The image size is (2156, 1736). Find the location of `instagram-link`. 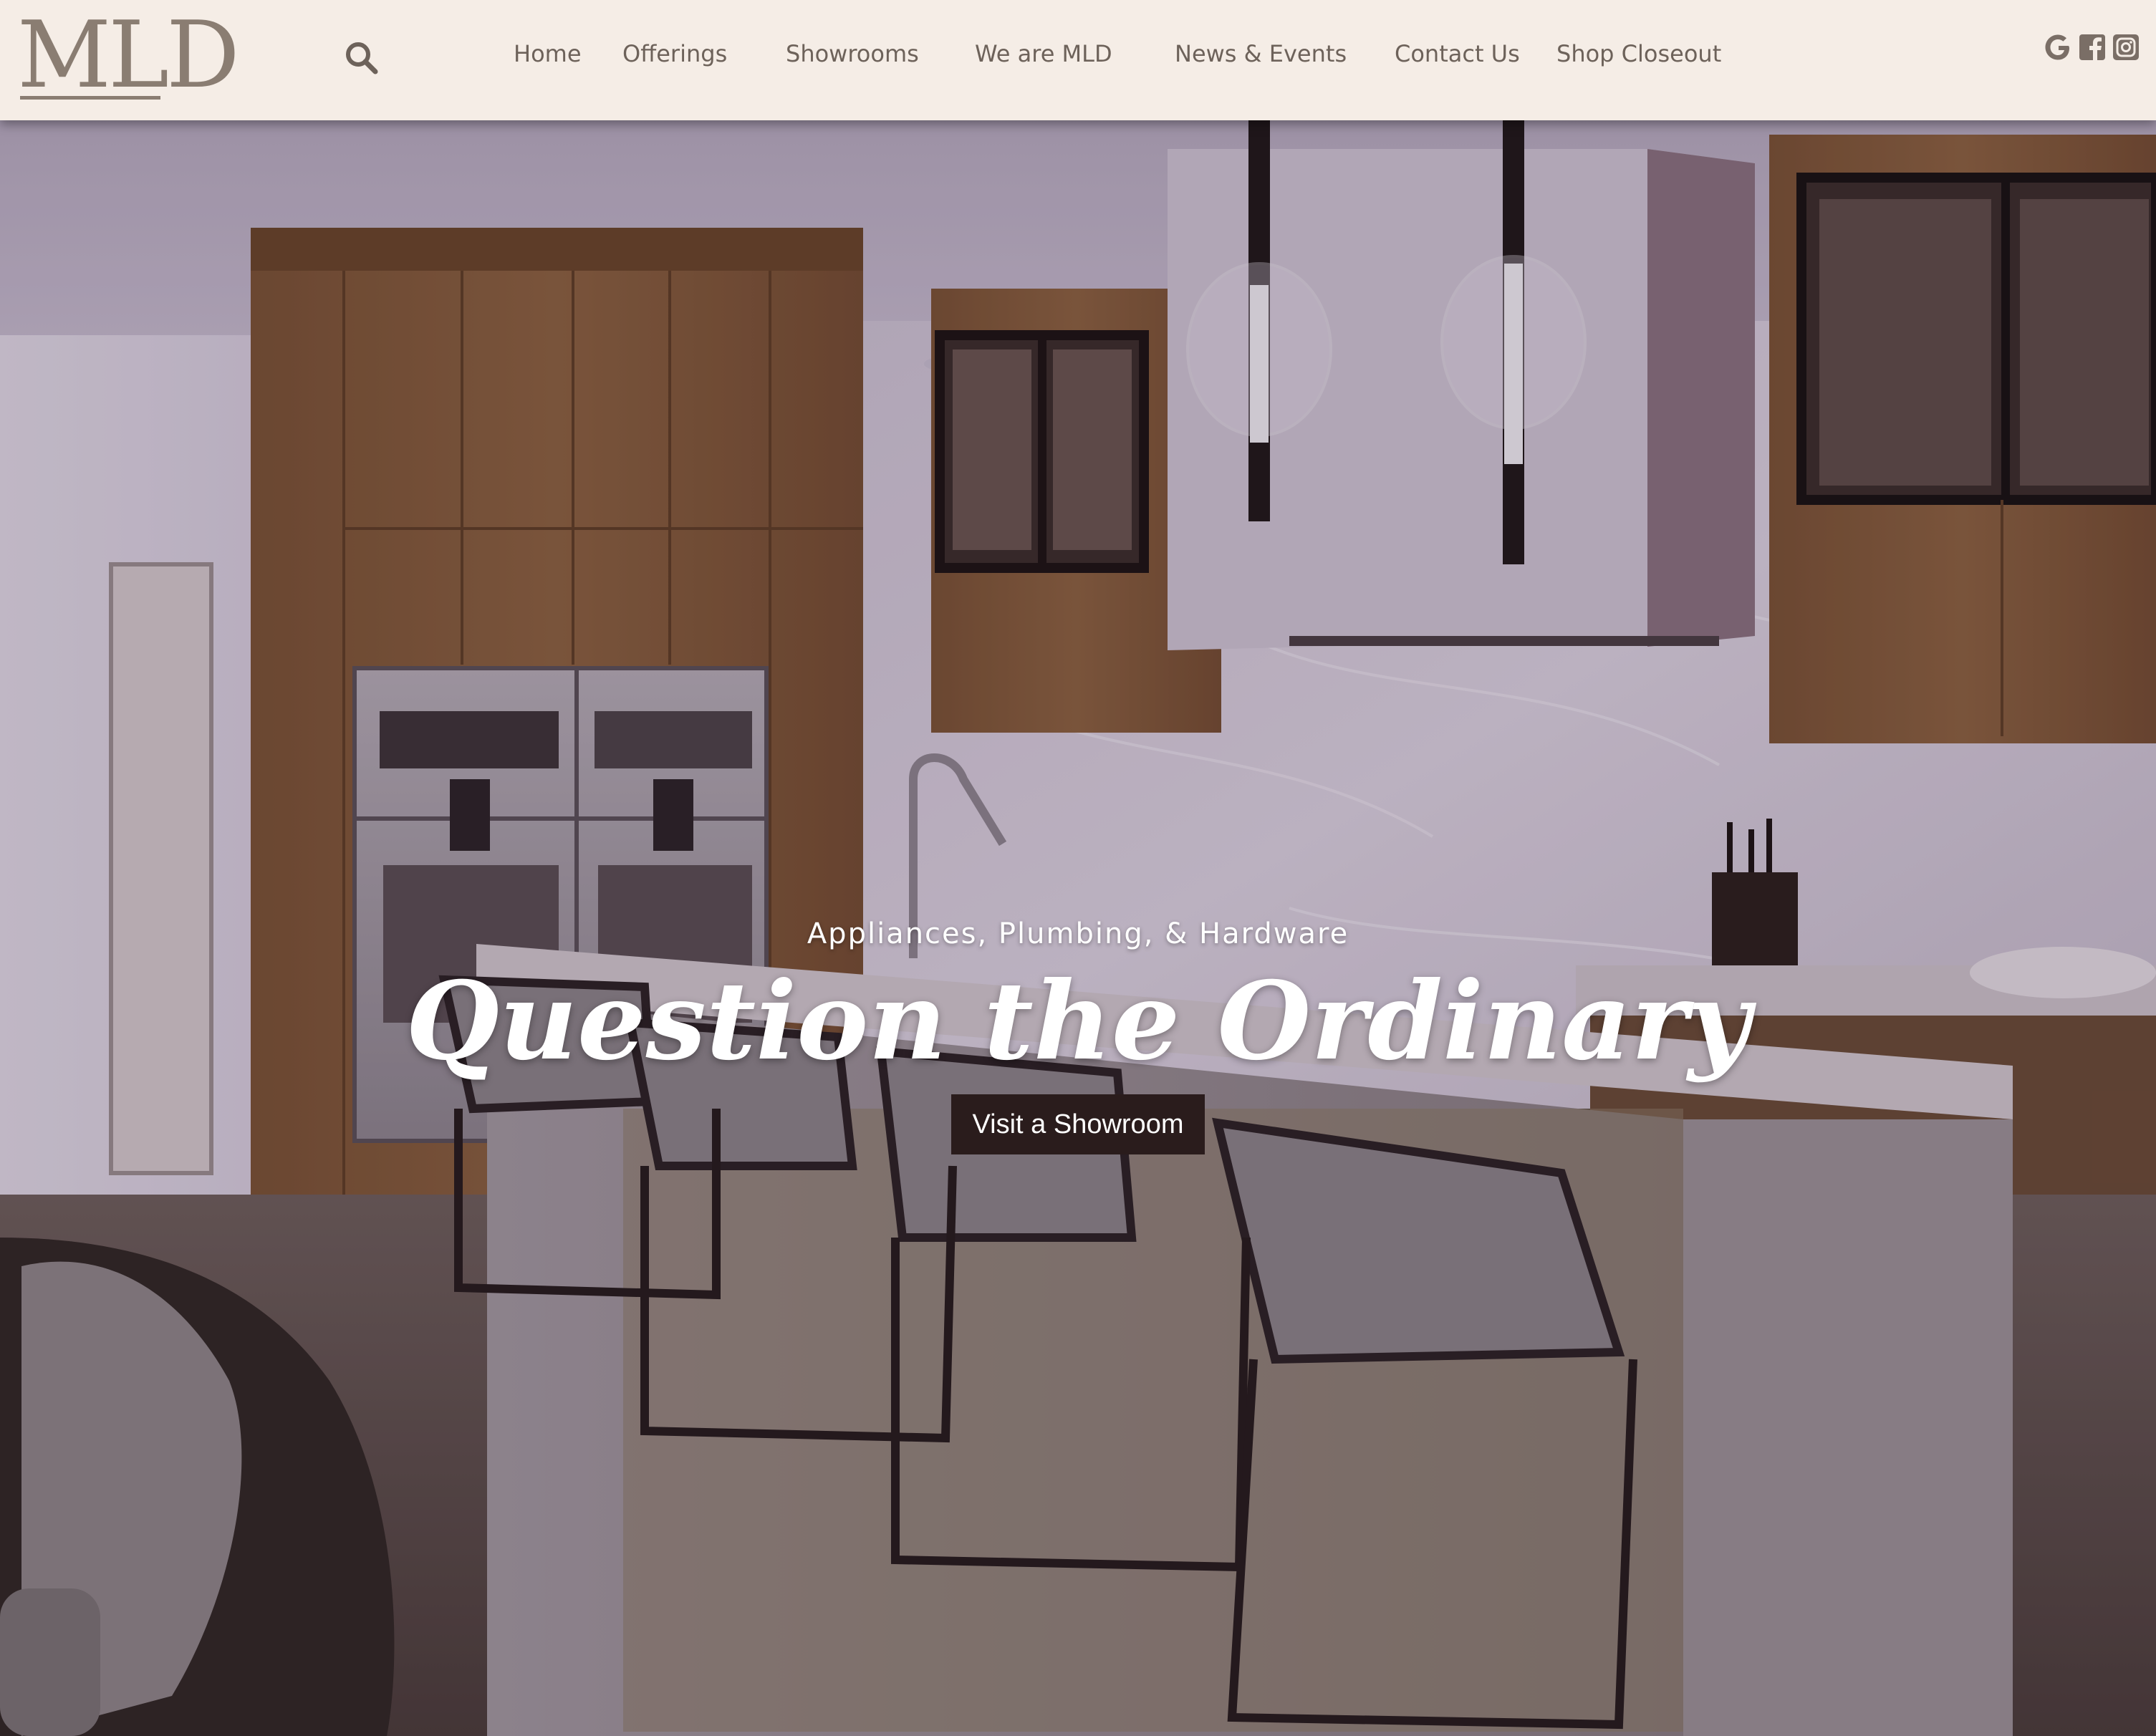

instagram-link is located at coordinates (2126, 48).